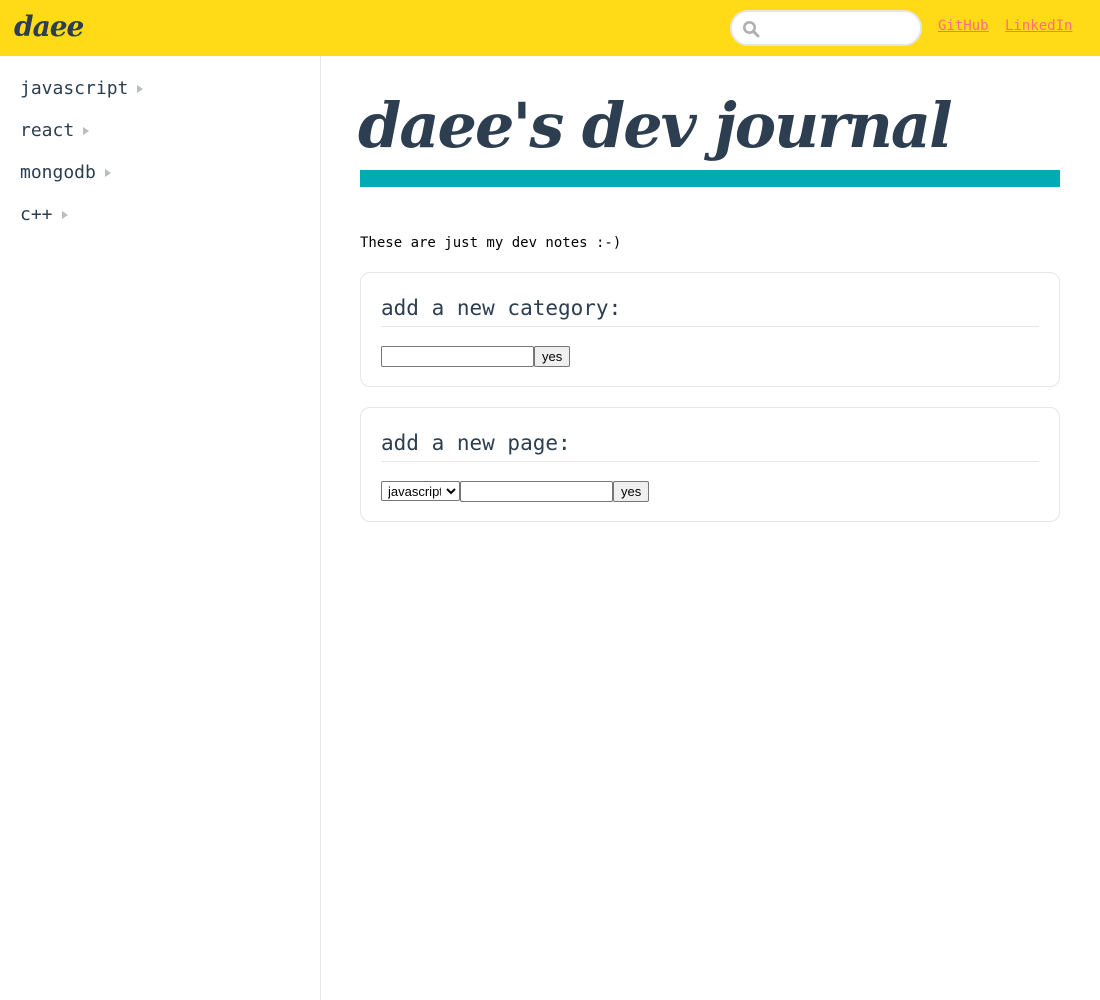  I want to click on sidebar-item-react: react, so click(55, 130).